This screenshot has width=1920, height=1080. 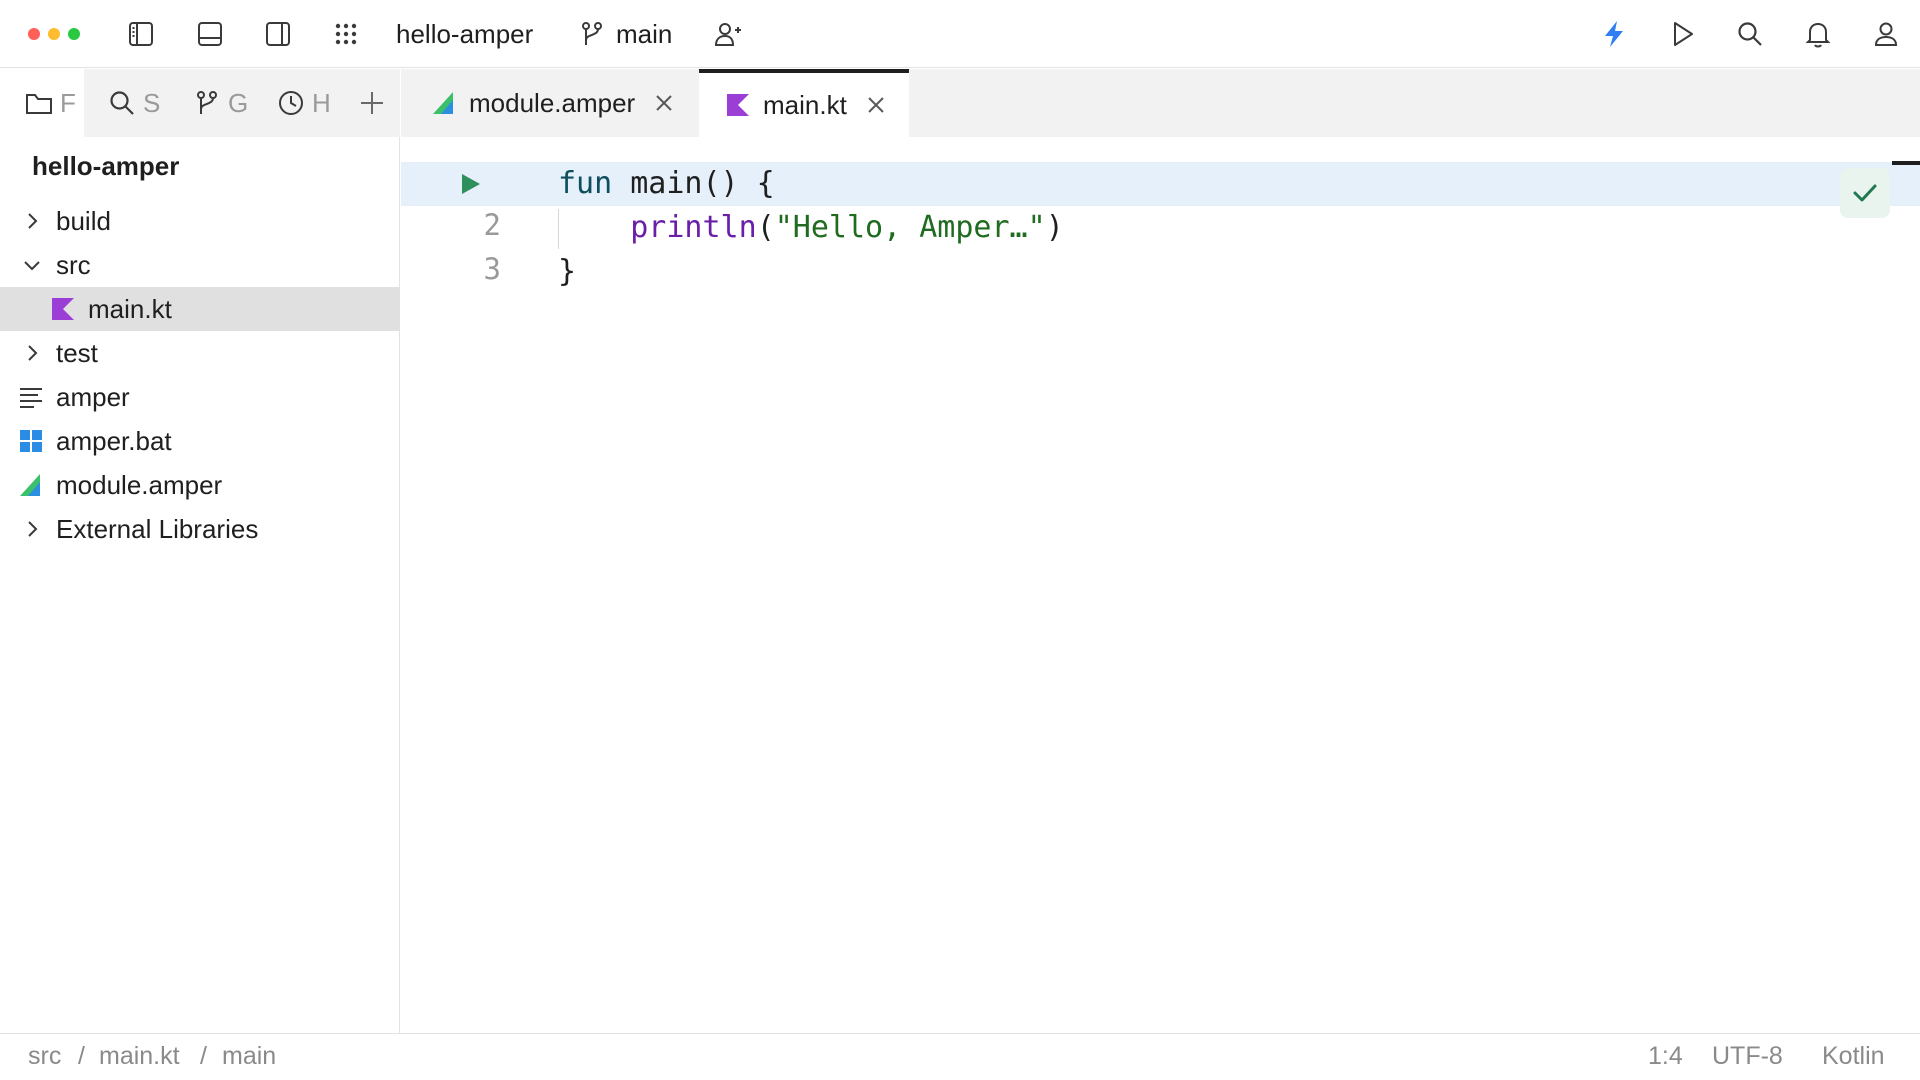 I want to click on add-tool-window-button, so click(x=372, y=103).